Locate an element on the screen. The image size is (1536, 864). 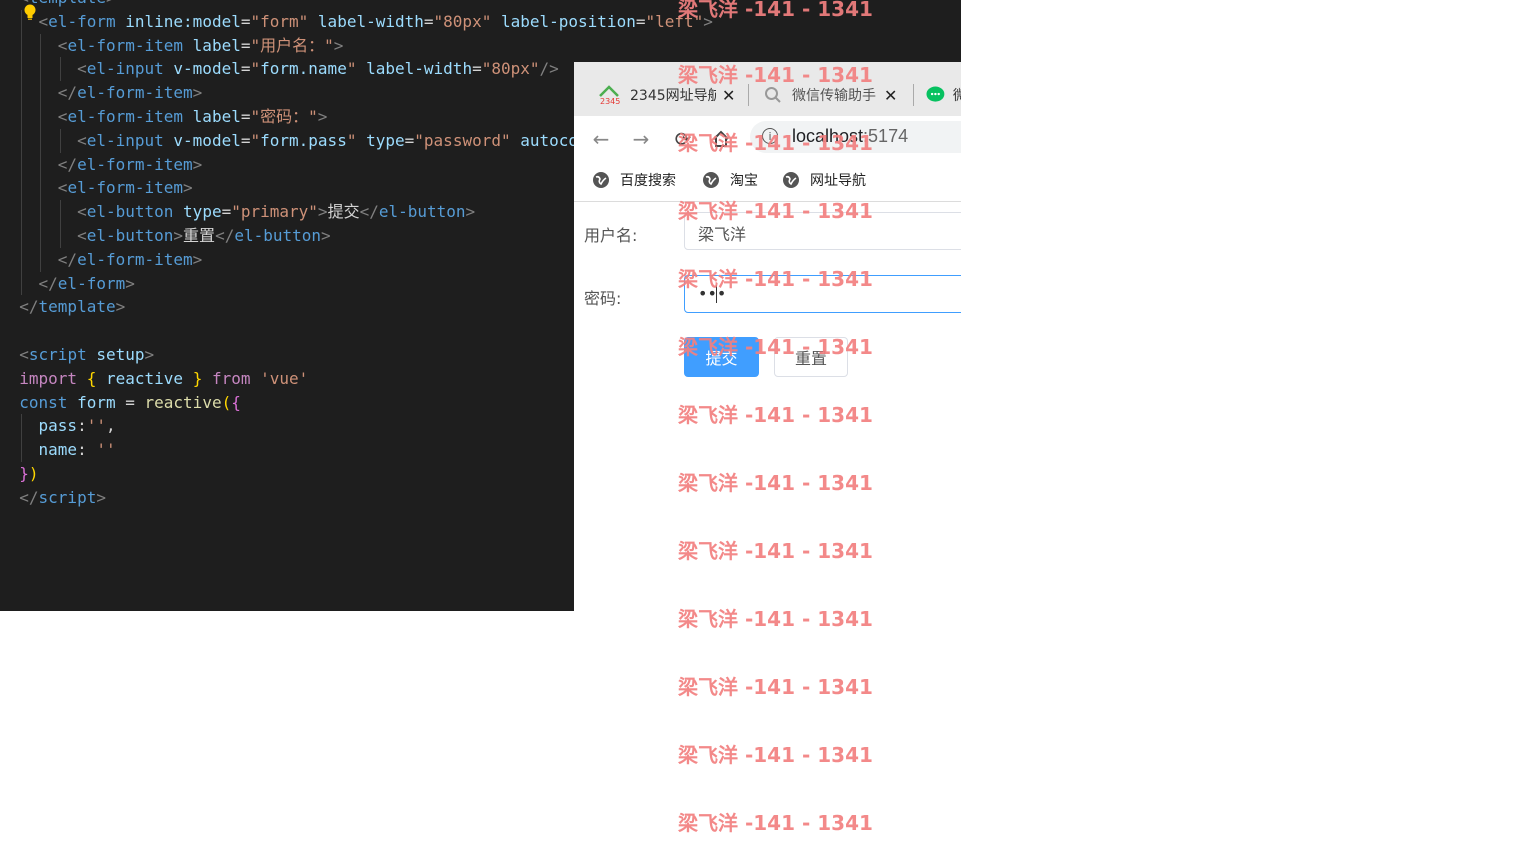
code-token: script is located at coordinates (57, 354).